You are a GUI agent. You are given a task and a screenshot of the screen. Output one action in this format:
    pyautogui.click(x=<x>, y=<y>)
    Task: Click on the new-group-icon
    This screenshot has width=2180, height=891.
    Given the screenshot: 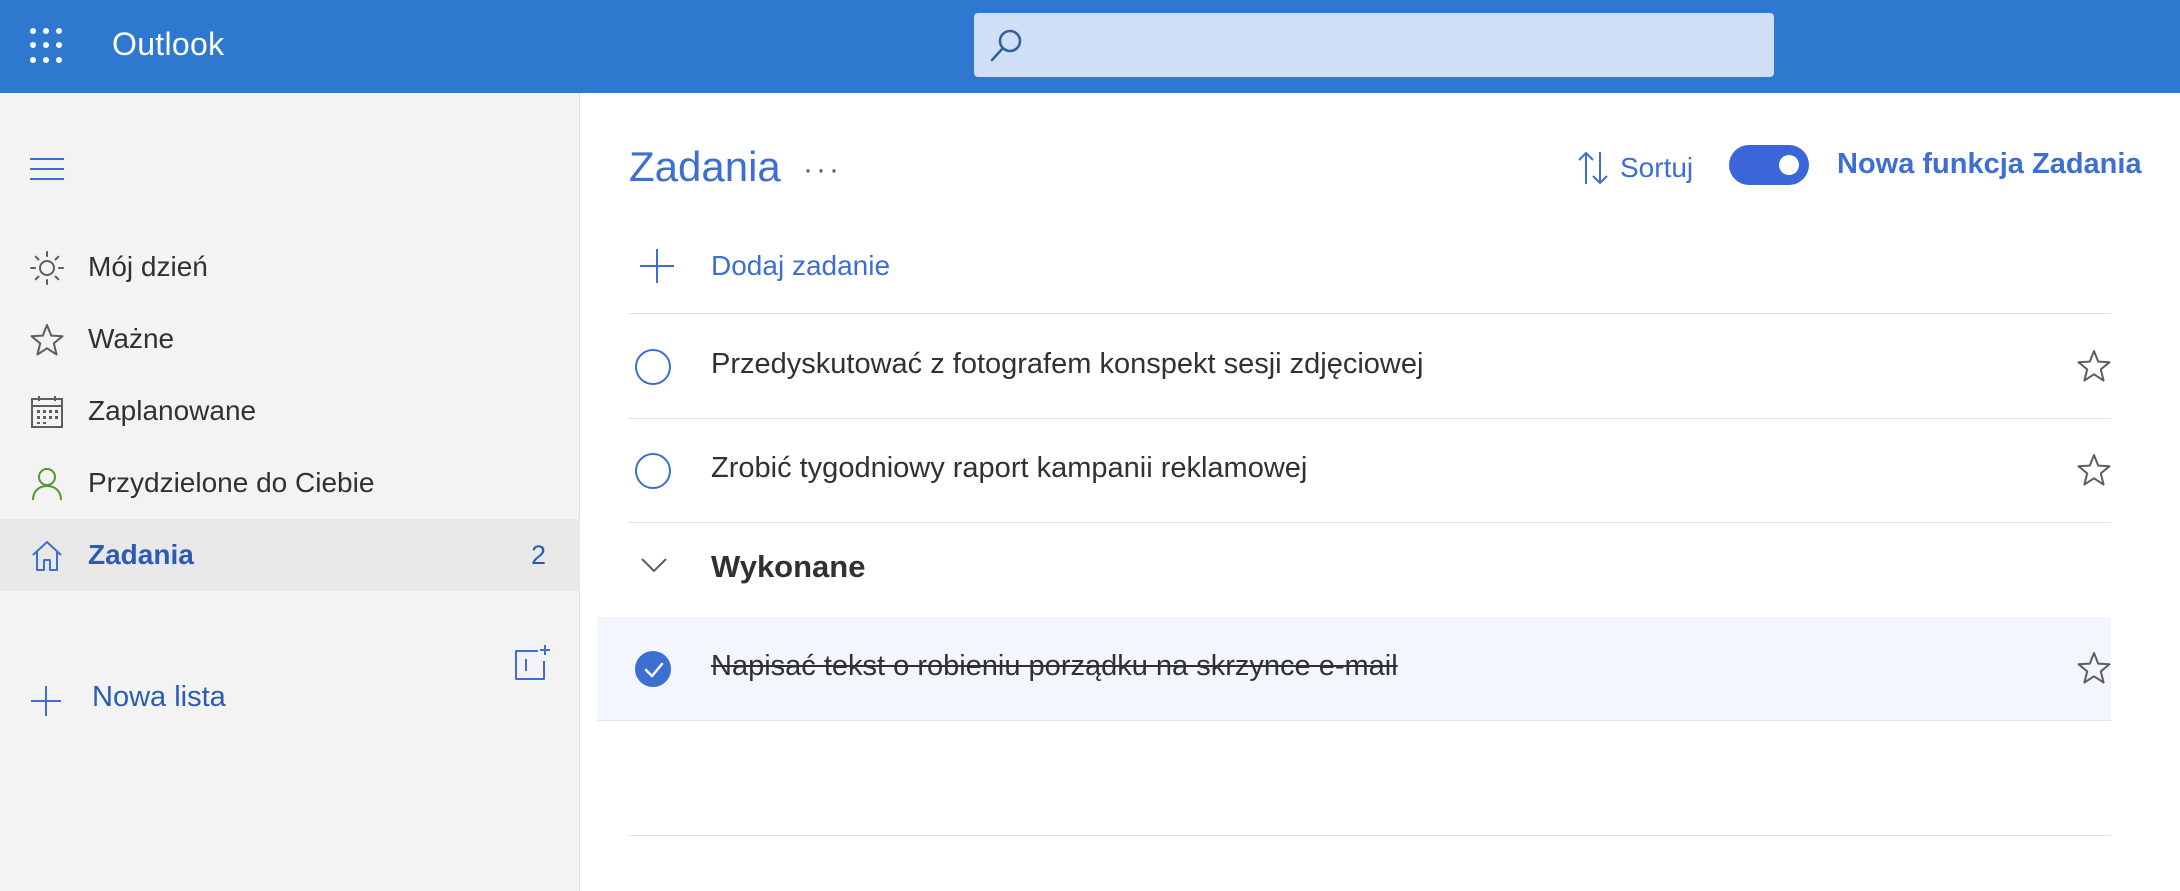 What is the action you would take?
    pyautogui.click(x=532, y=663)
    